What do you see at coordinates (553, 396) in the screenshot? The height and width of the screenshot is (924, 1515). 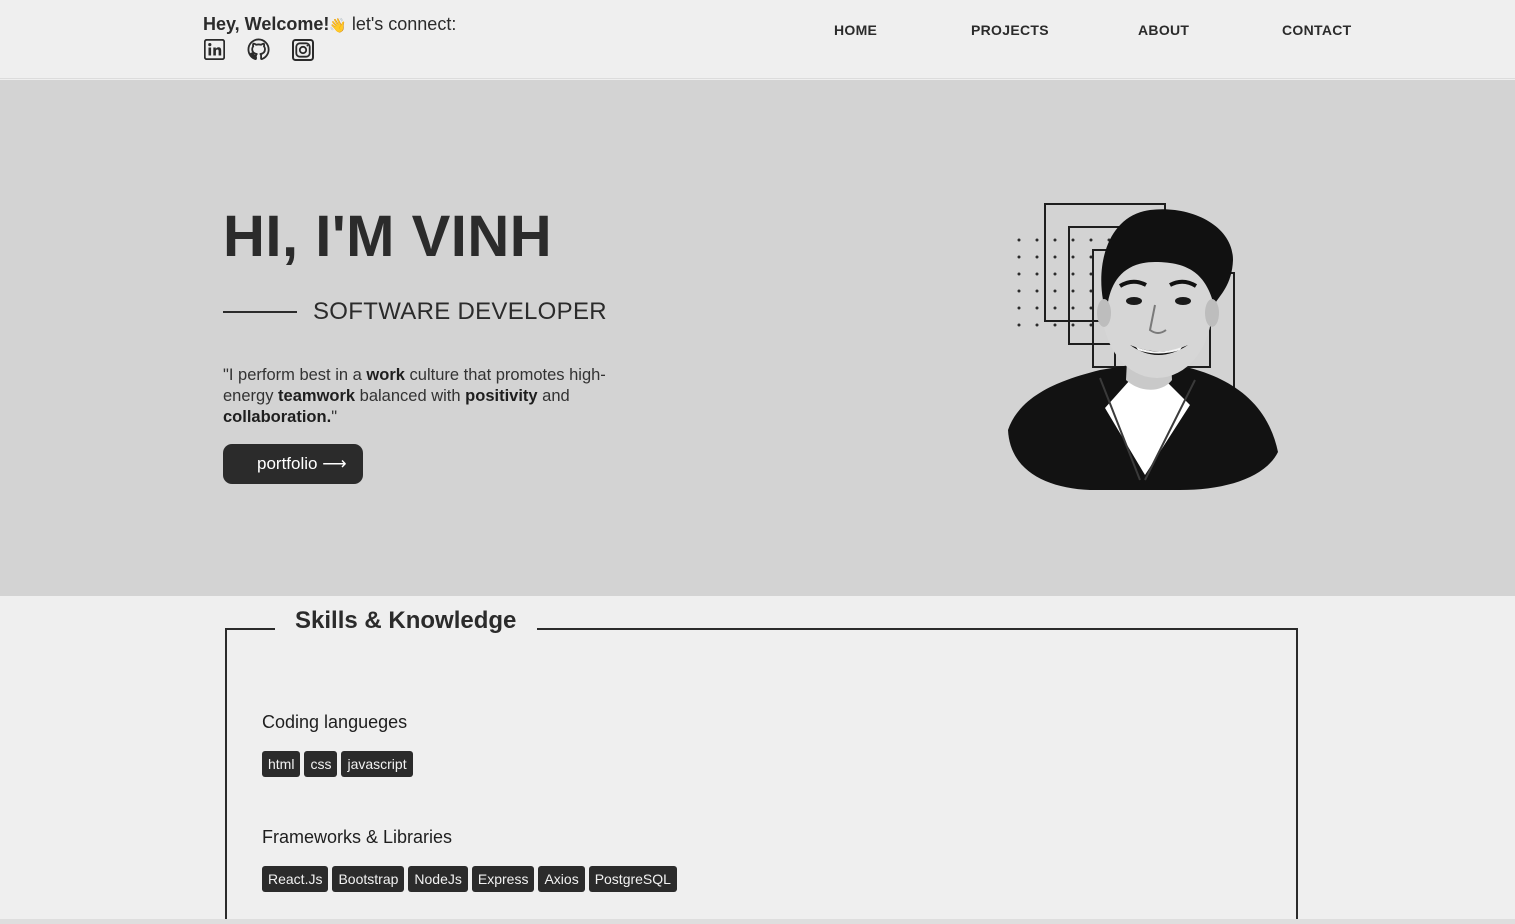 I see `quote-text: and` at bounding box center [553, 396].